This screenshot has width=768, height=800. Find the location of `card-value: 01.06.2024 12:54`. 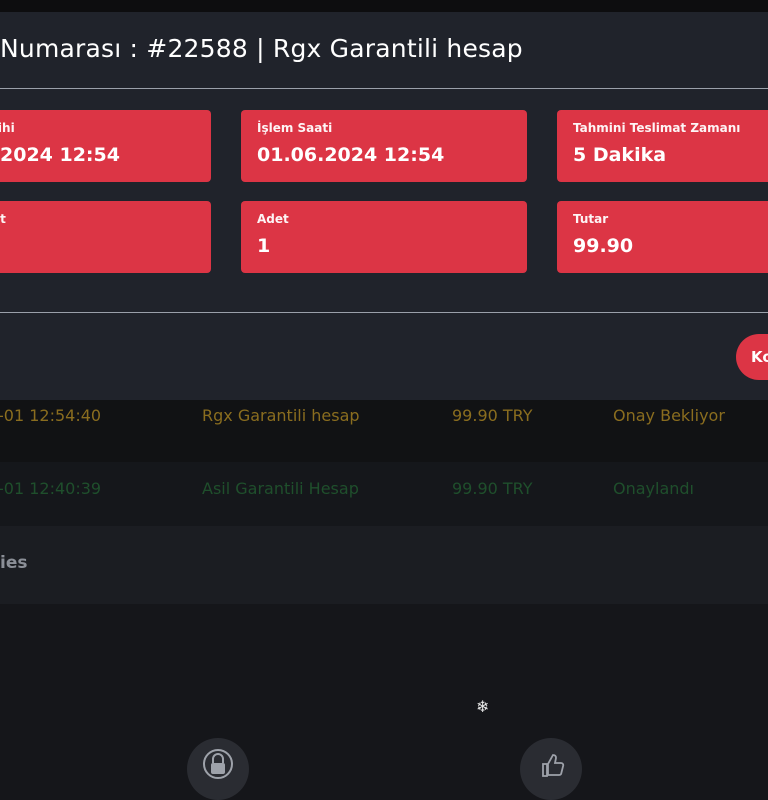

card-value: 01.06.2024 12:54 is located at coordinates (351, 155).